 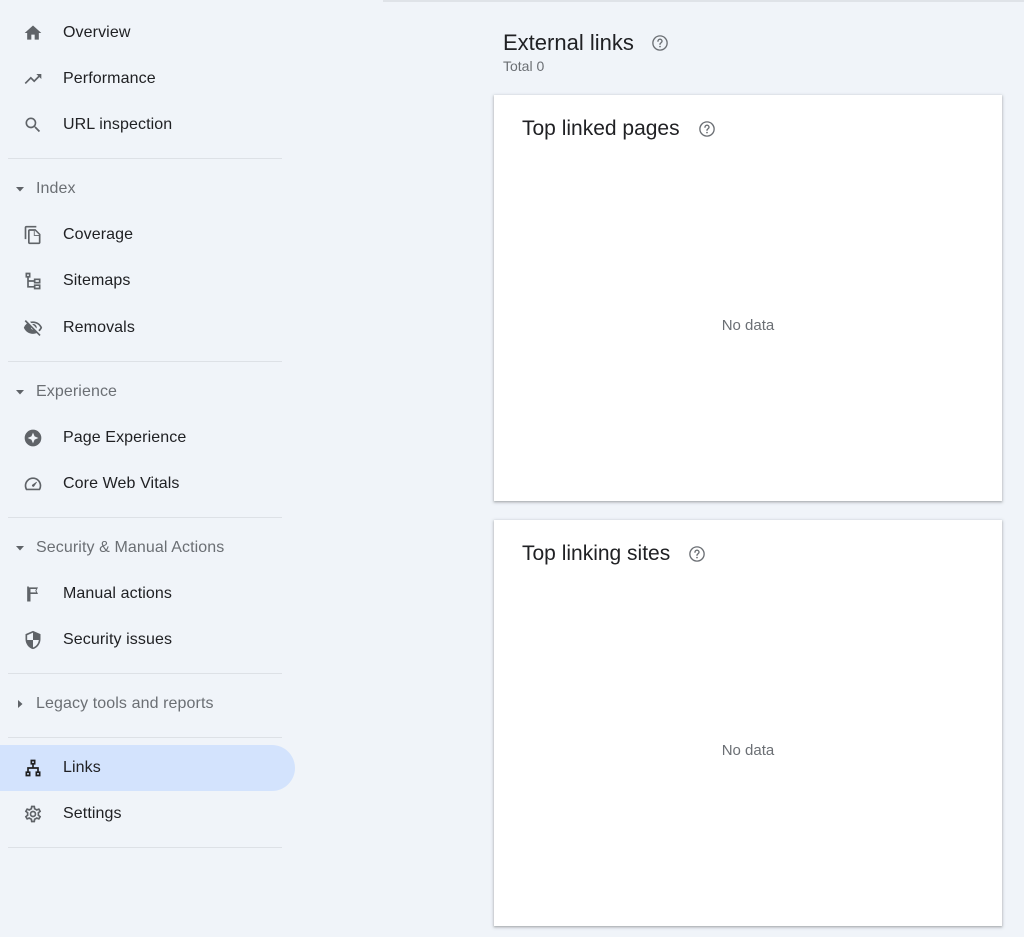 I want to click on section-header-index: Index, so click(x=145, y=189).